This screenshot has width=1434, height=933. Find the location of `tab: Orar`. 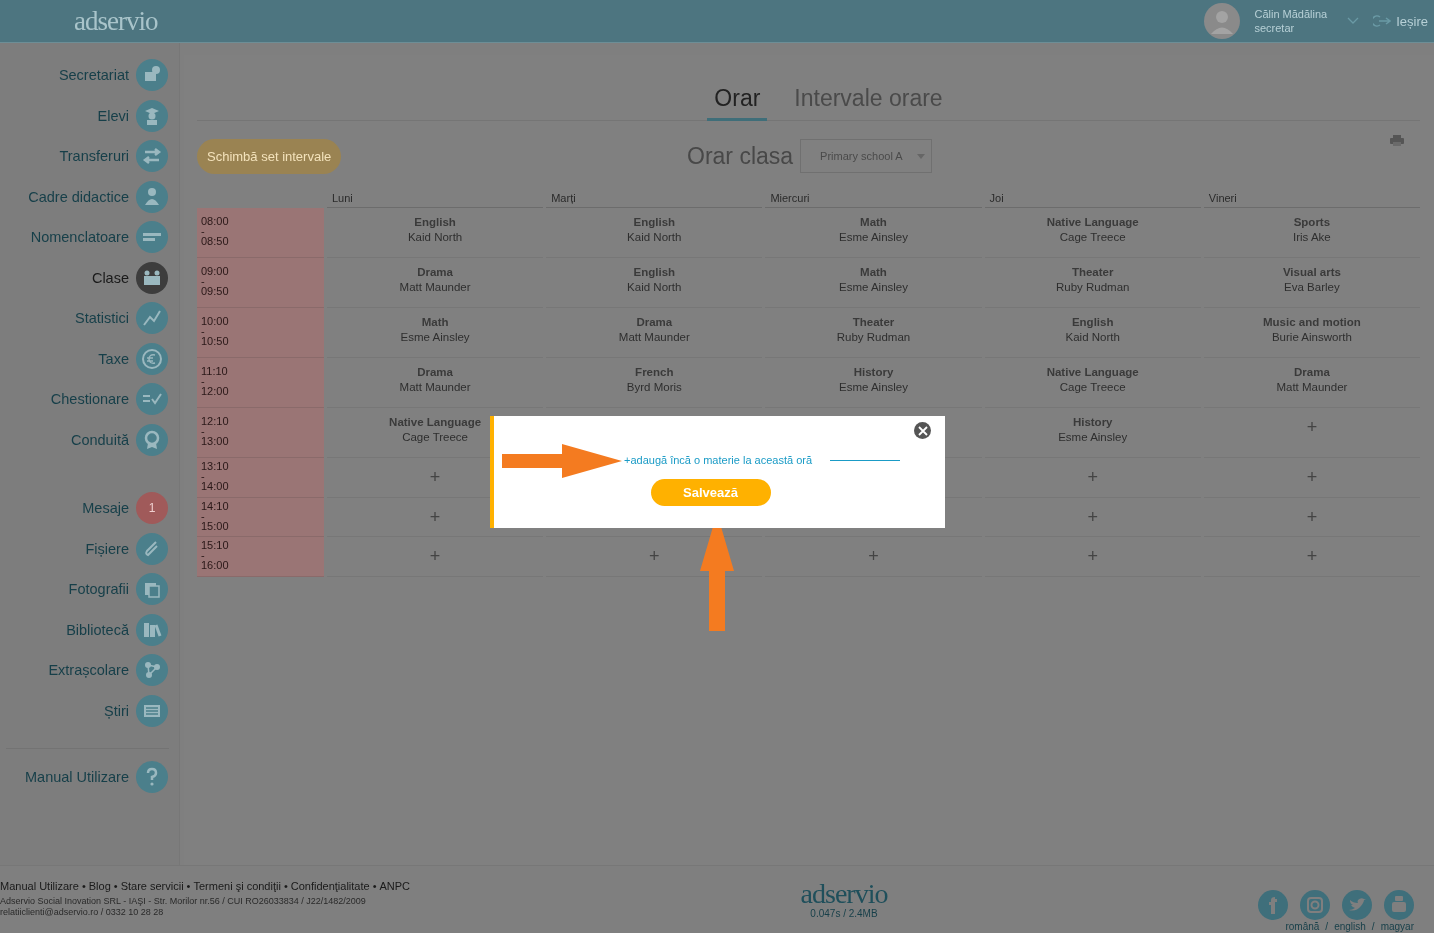

tab: Orar is located at coordinates (737, 103).